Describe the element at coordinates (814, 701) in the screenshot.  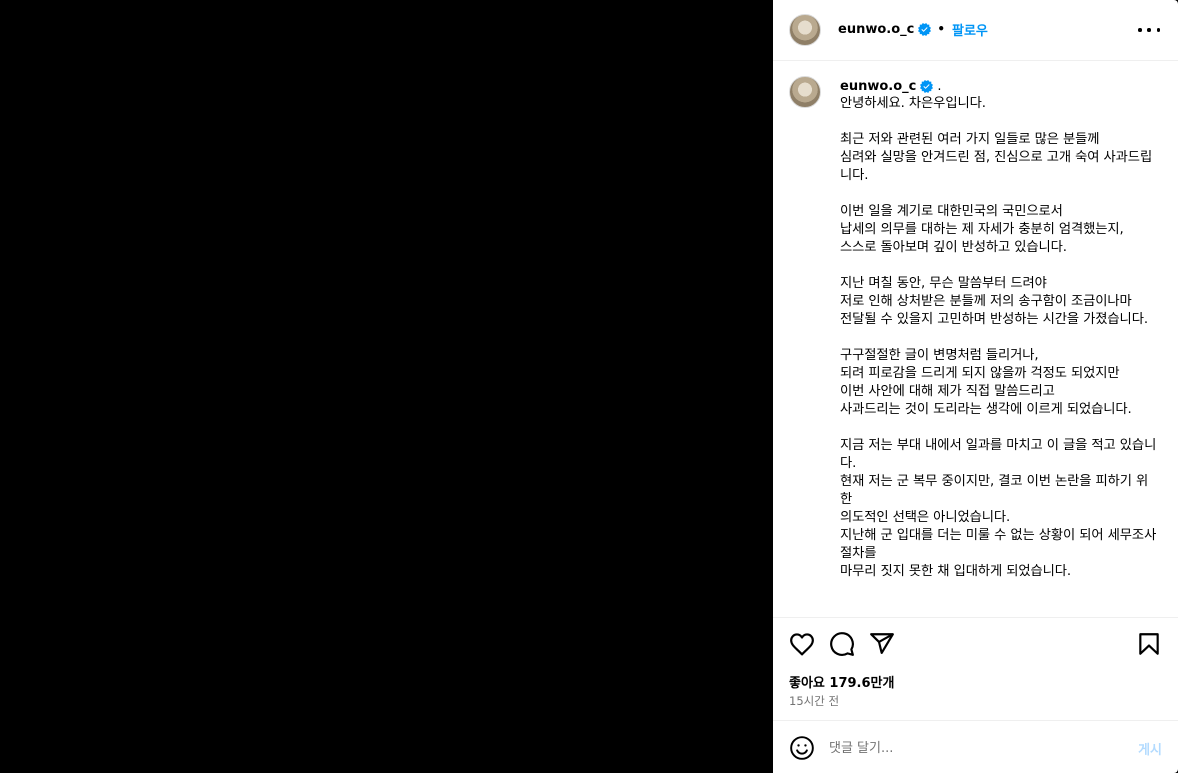
I see `post-timestamp: 15시간 전` at that location.